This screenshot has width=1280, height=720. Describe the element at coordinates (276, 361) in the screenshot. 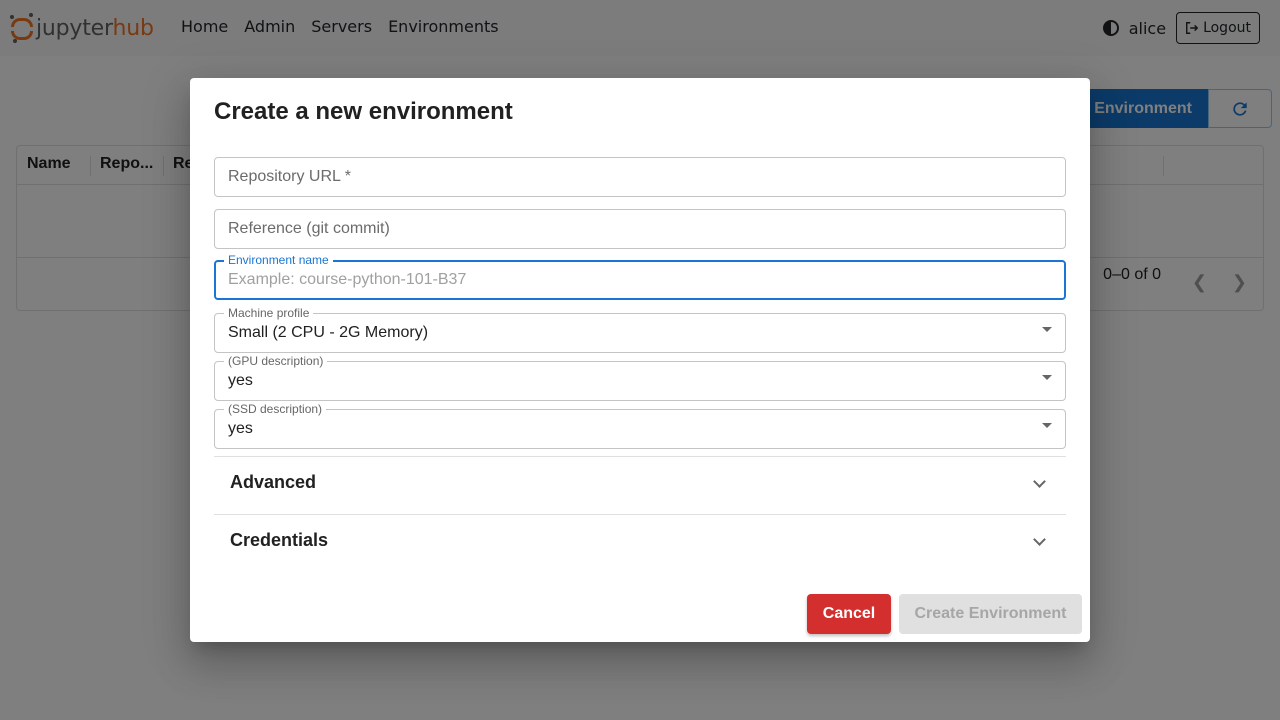

I see `gpu-label: (GPU description)` at that location.